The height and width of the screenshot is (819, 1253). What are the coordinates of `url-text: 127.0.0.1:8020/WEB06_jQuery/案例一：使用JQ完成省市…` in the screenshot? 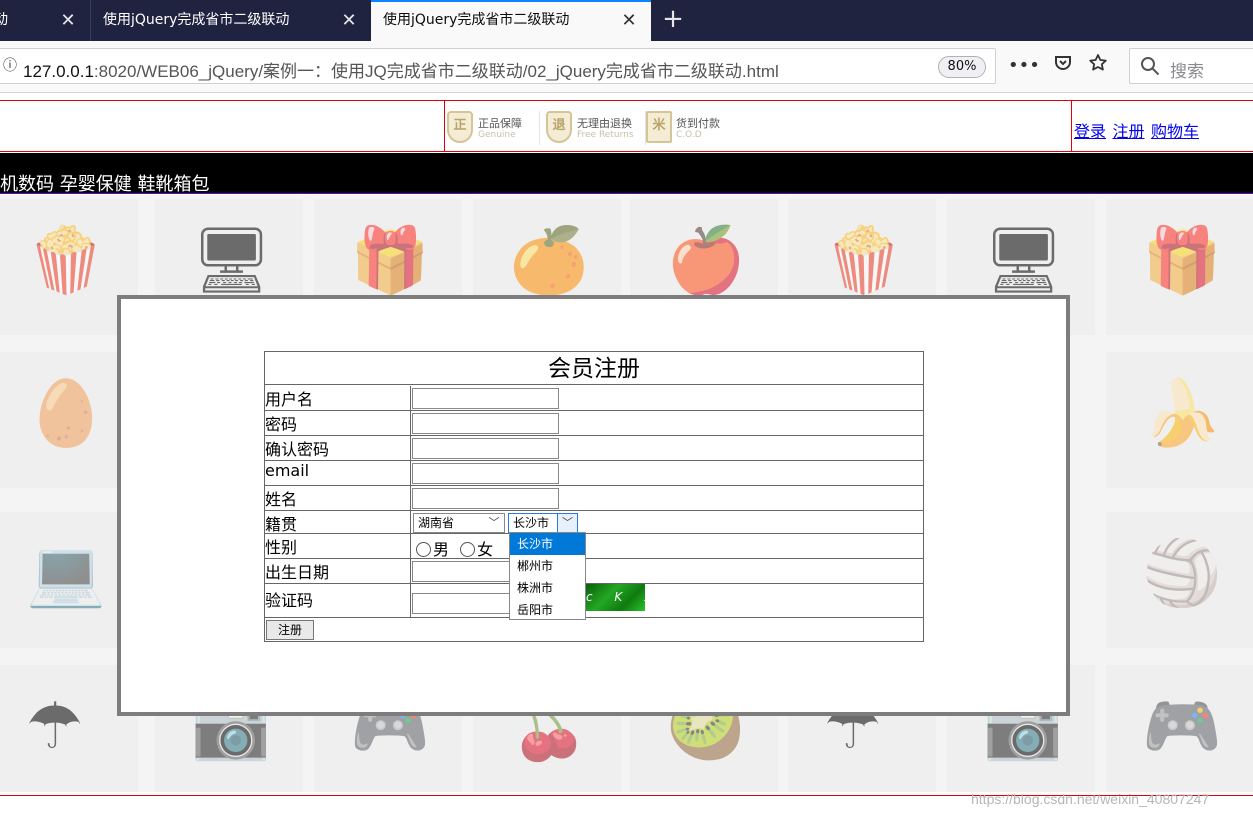 It's located at (401, 69).